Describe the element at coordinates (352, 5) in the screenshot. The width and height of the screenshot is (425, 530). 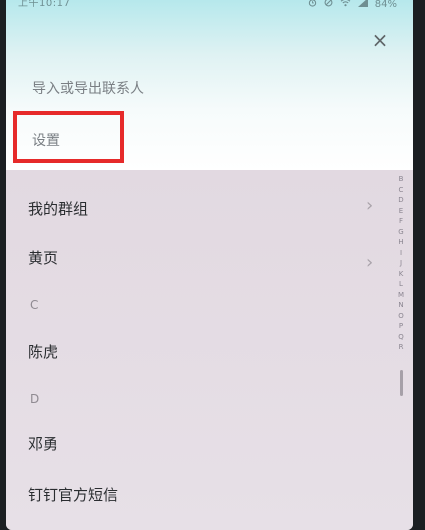
I see `status-icons: 84%` at that location.